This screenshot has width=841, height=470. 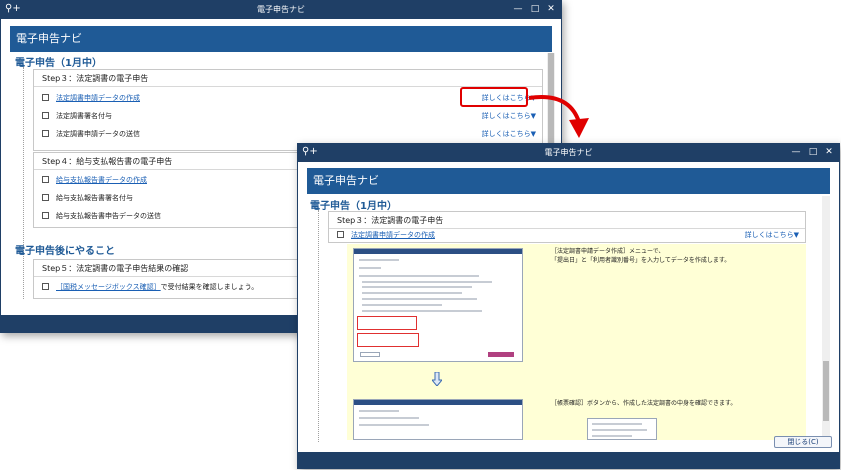 What do you see at coordinates (622, 429) in the screenshot?
I see `document-thumbnail` at bounding box center [622, 429].